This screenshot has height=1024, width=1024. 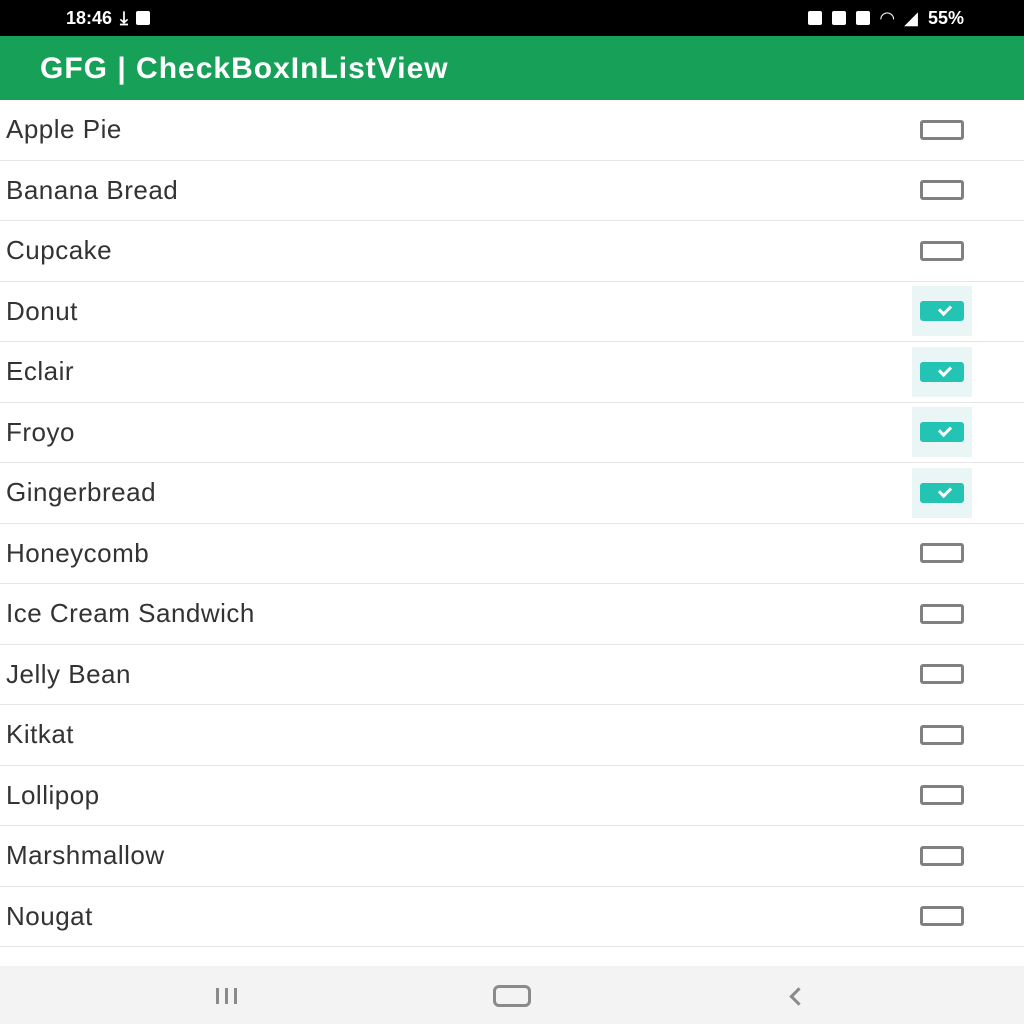 I want to click on wifi-icon: ◠, so click(x=887, y=18).